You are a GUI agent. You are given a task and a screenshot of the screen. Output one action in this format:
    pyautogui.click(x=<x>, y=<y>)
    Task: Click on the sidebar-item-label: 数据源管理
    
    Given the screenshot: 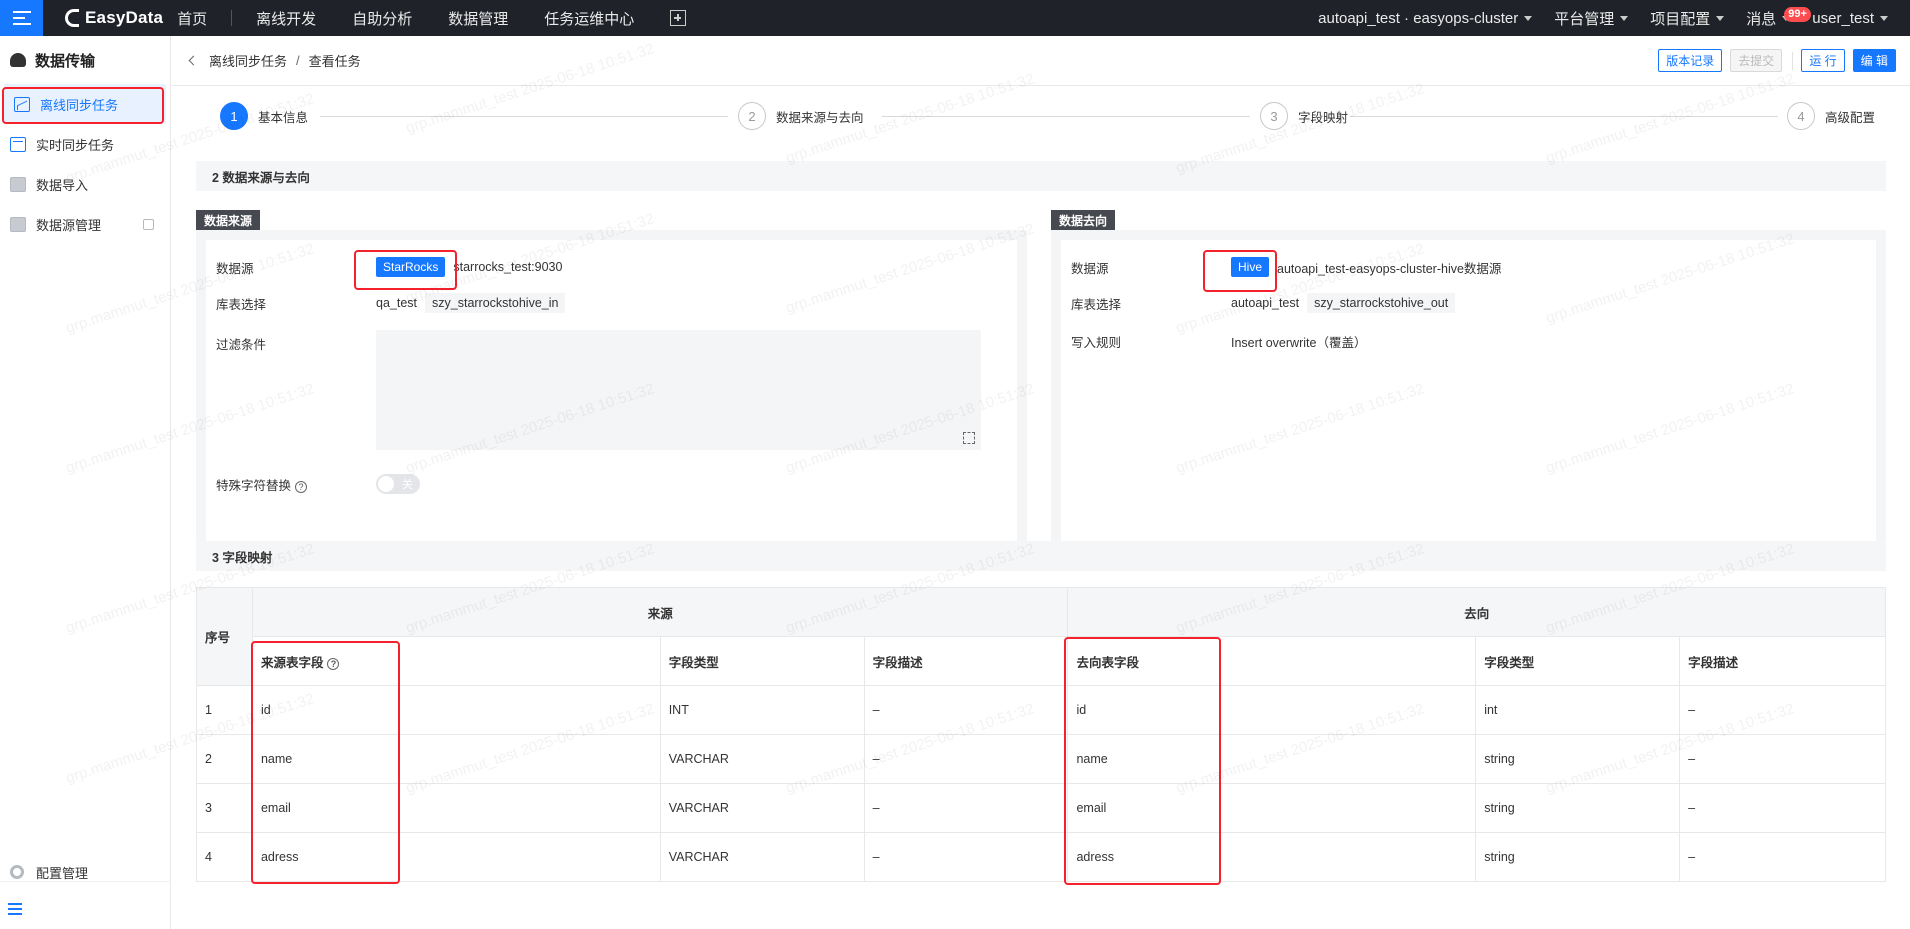 What is the action you would take?
    pyautogui.click(x=69, y=225)
    